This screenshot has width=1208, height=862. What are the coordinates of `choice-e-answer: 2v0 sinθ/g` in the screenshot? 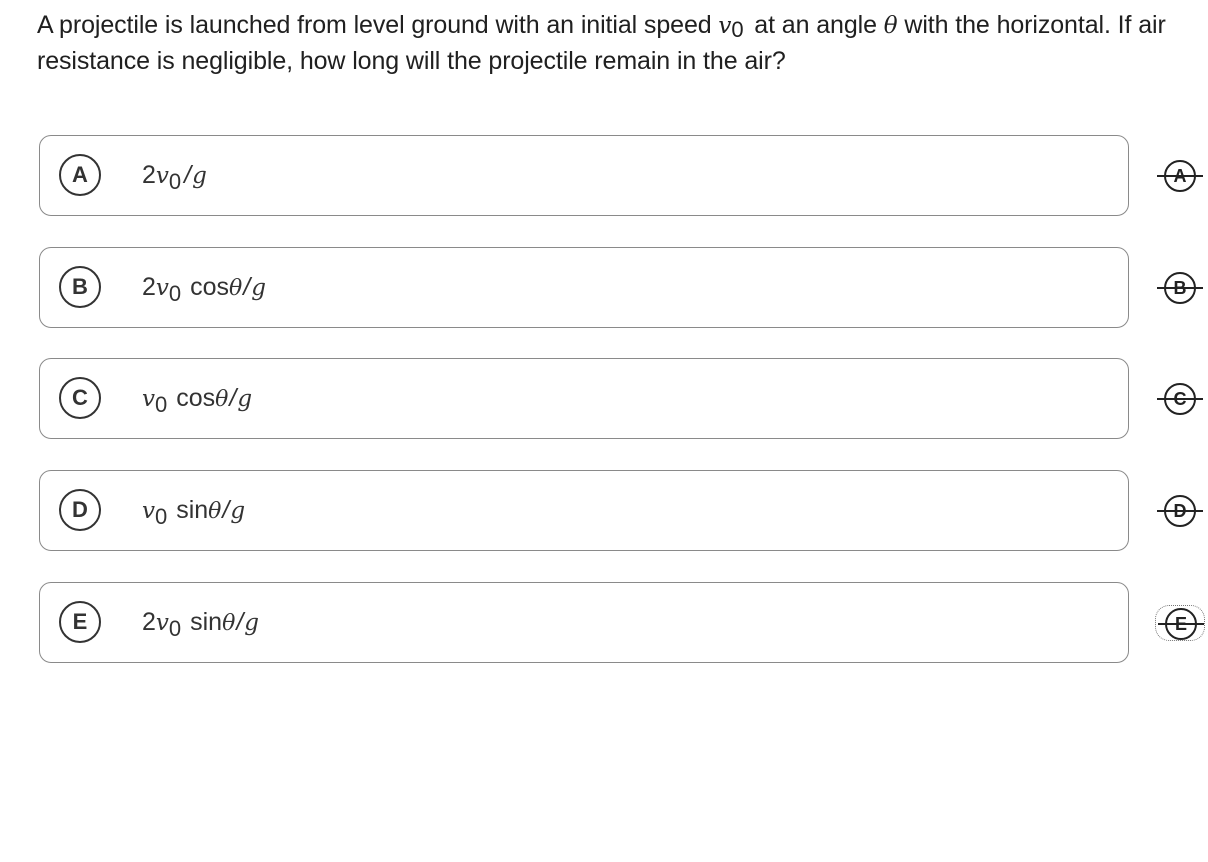 It's located at (200, 623).